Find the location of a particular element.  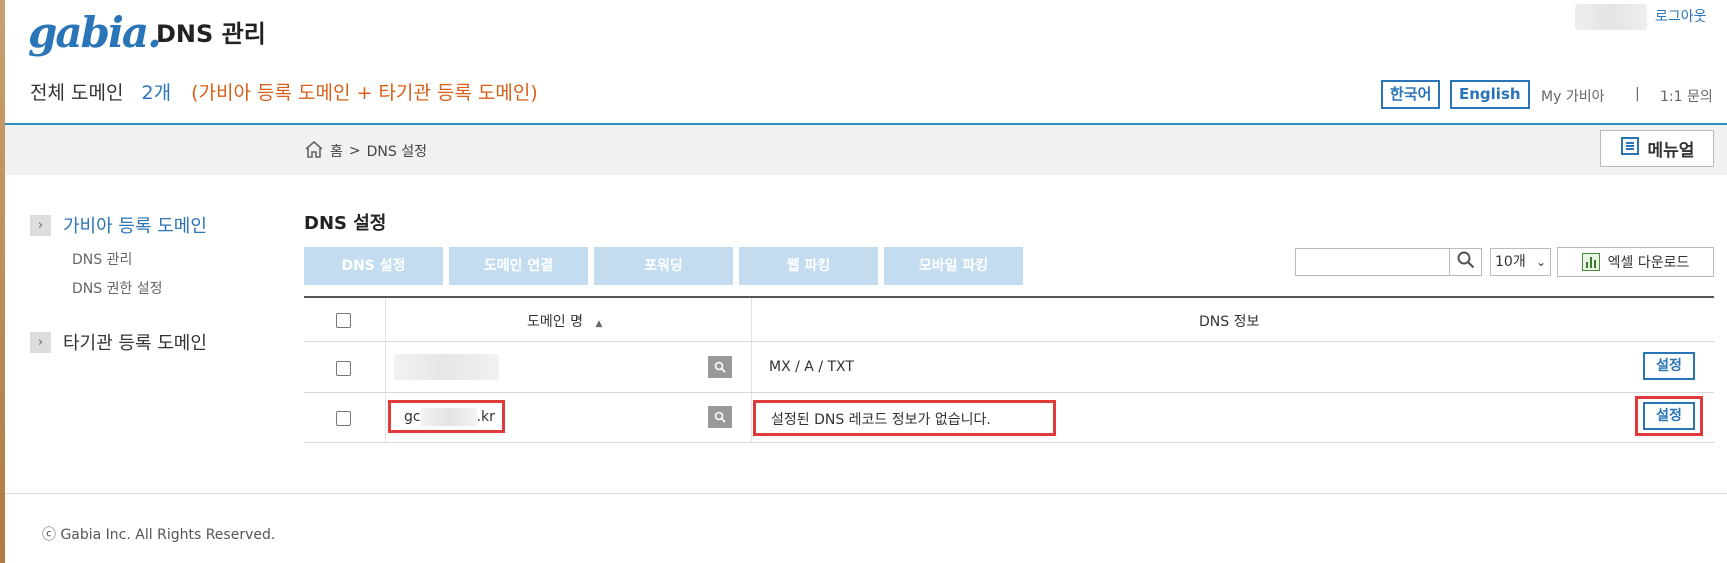

manual-label: 메뉴얼 is located at coordinates (1671, 151).